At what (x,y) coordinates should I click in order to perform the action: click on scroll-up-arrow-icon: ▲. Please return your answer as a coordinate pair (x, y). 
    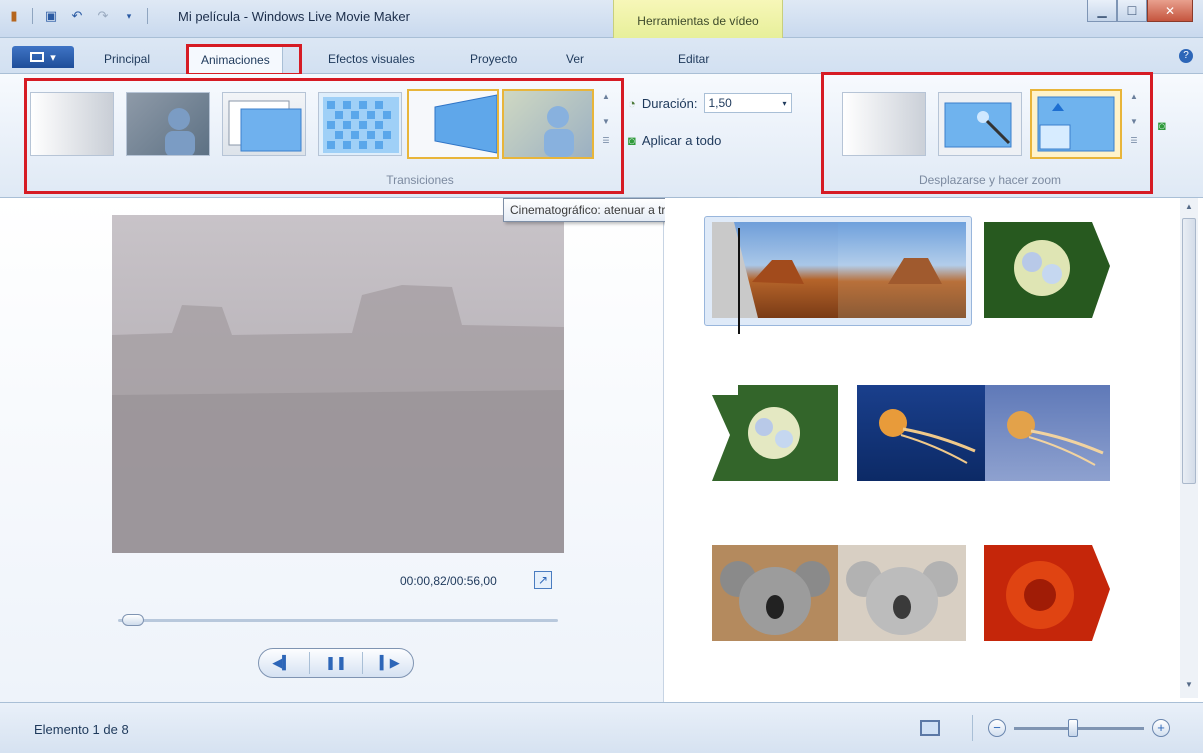
    Looking at the image, I should click on (1189, 206).